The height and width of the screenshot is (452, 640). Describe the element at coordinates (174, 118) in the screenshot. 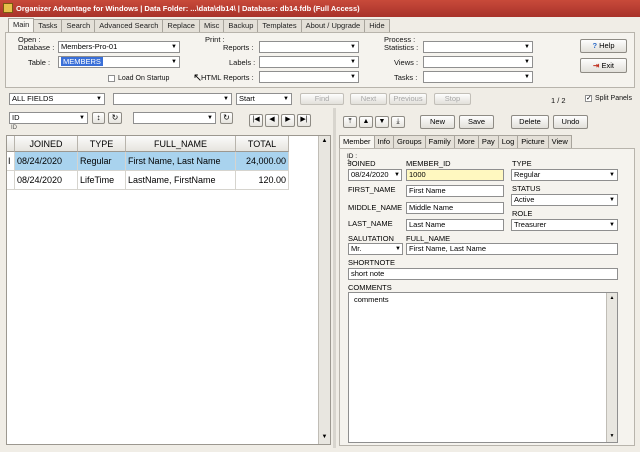

I see `filter-select: ▼` at that location.